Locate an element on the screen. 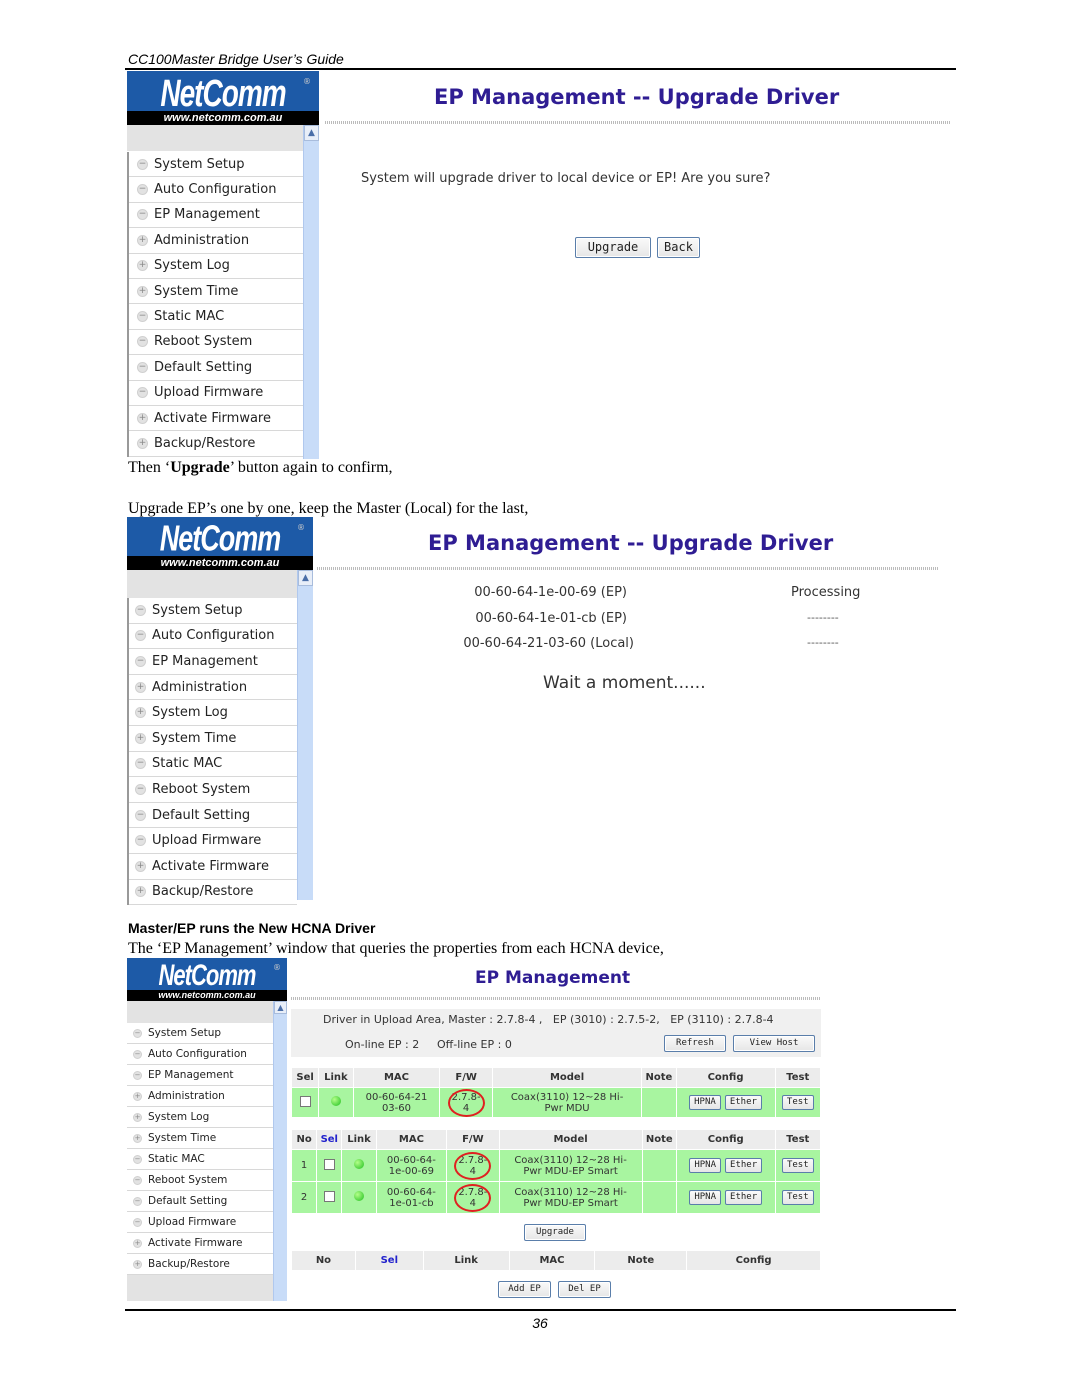 The width and height of the screenshot is (1080, 1397). online-ep-count: On-line EP : 2 is located at coordinates (382, 1044).